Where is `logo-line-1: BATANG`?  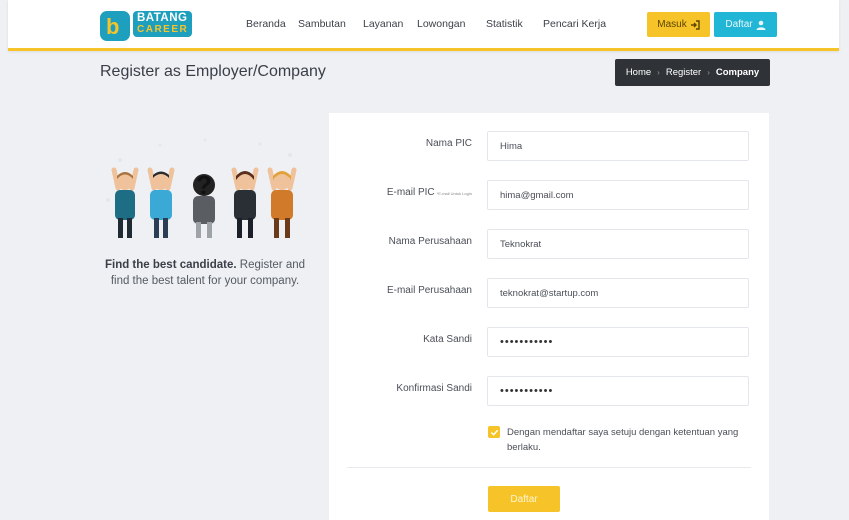
logo-line-1: BATANG is located at coordinates (162, 18).